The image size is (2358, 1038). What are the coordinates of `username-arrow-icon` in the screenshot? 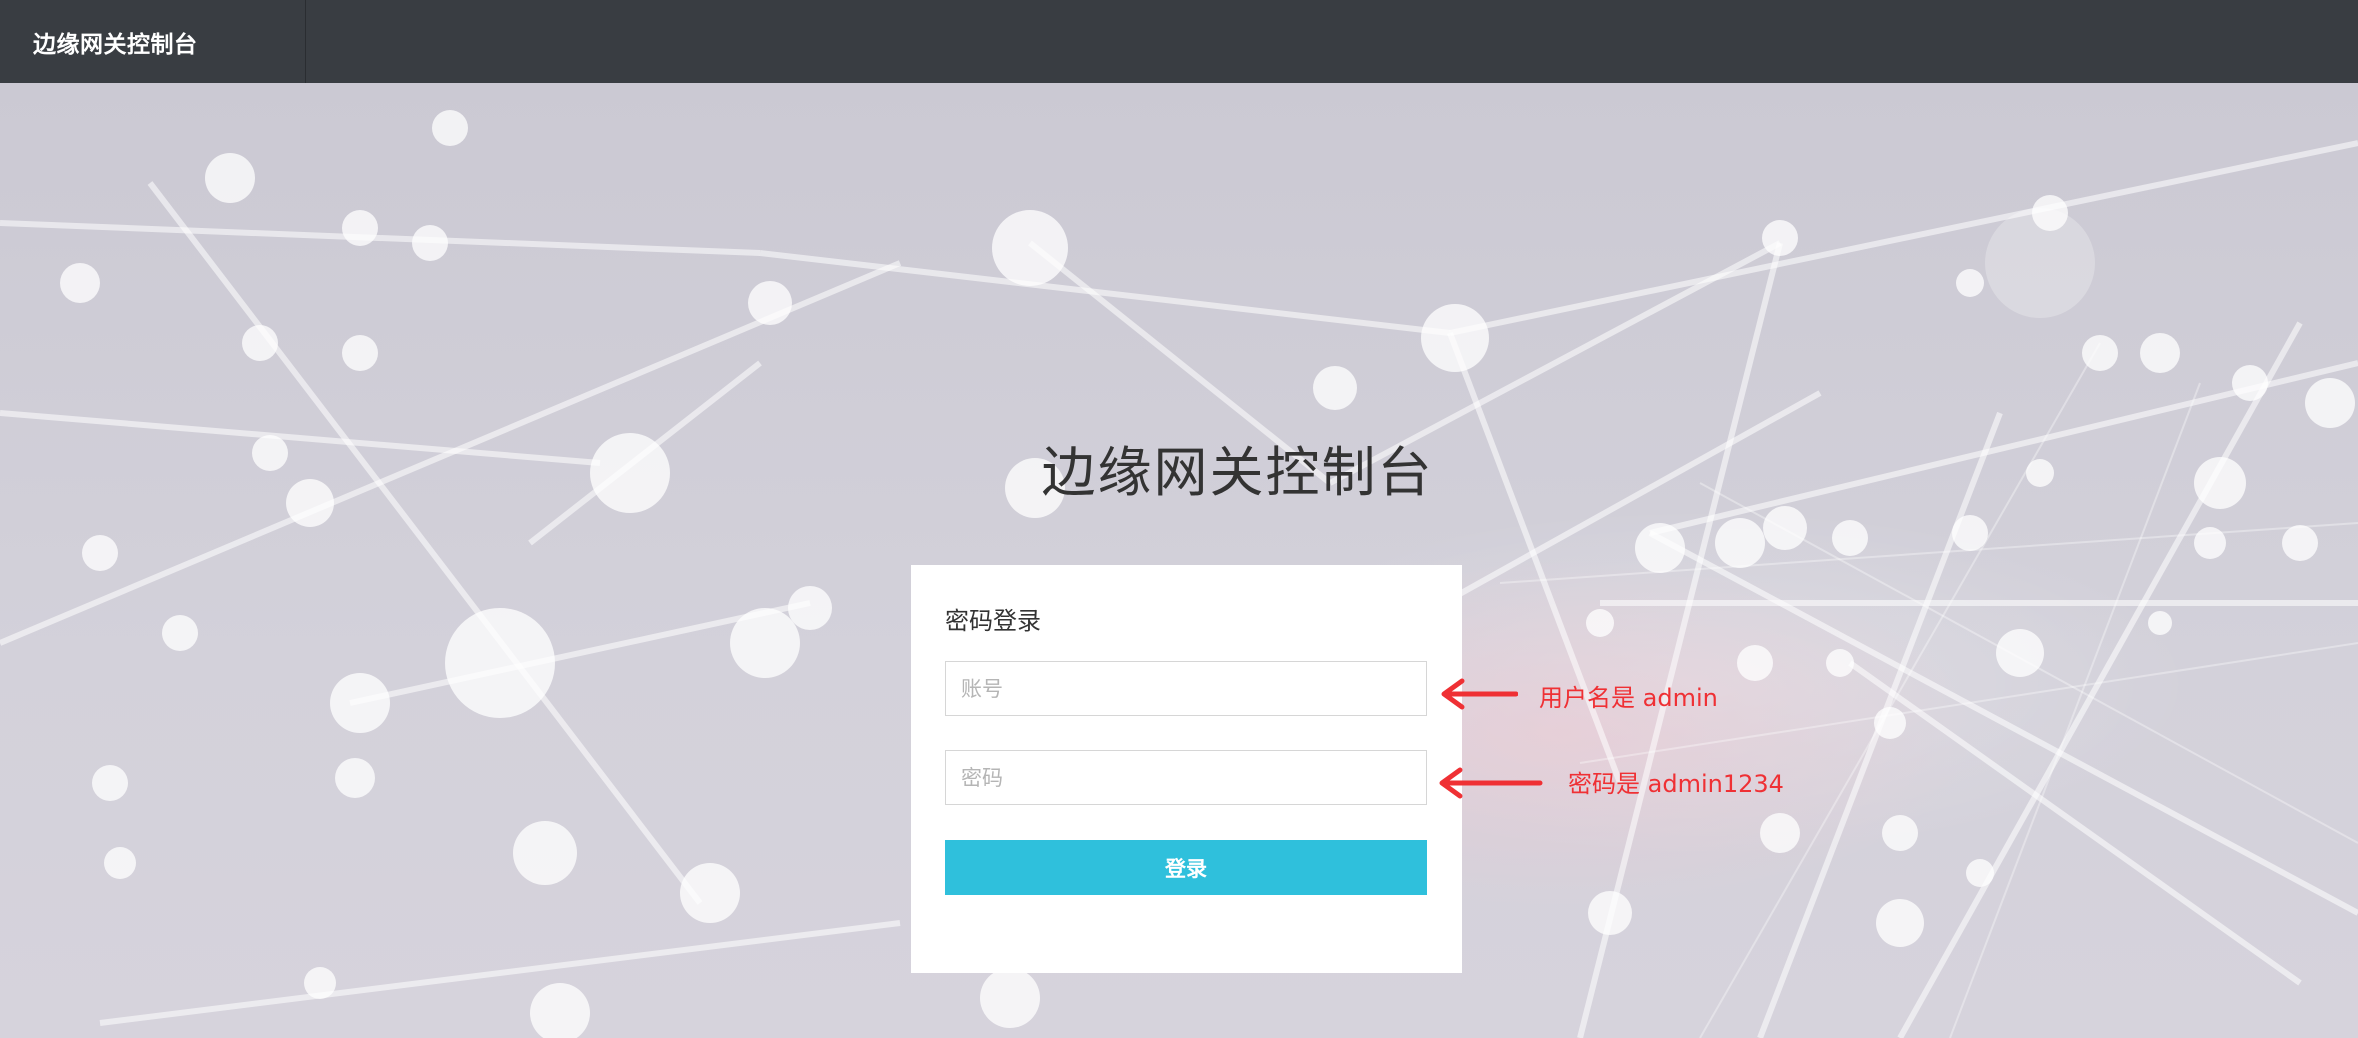 It's located at (1479, 694).